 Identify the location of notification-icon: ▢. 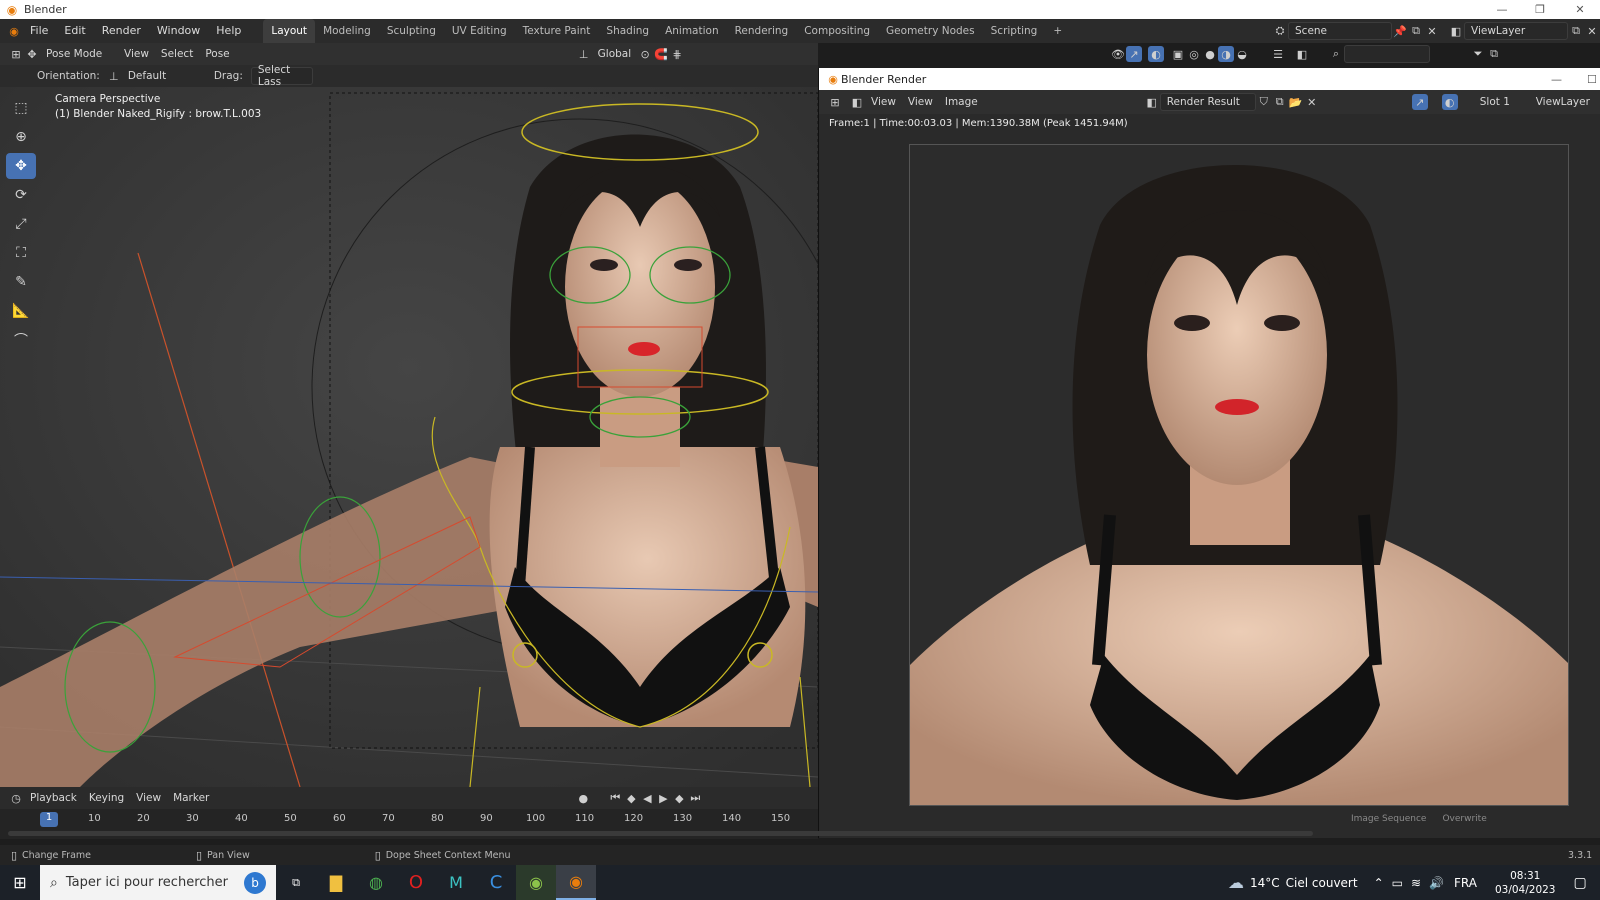
(1580, 883).